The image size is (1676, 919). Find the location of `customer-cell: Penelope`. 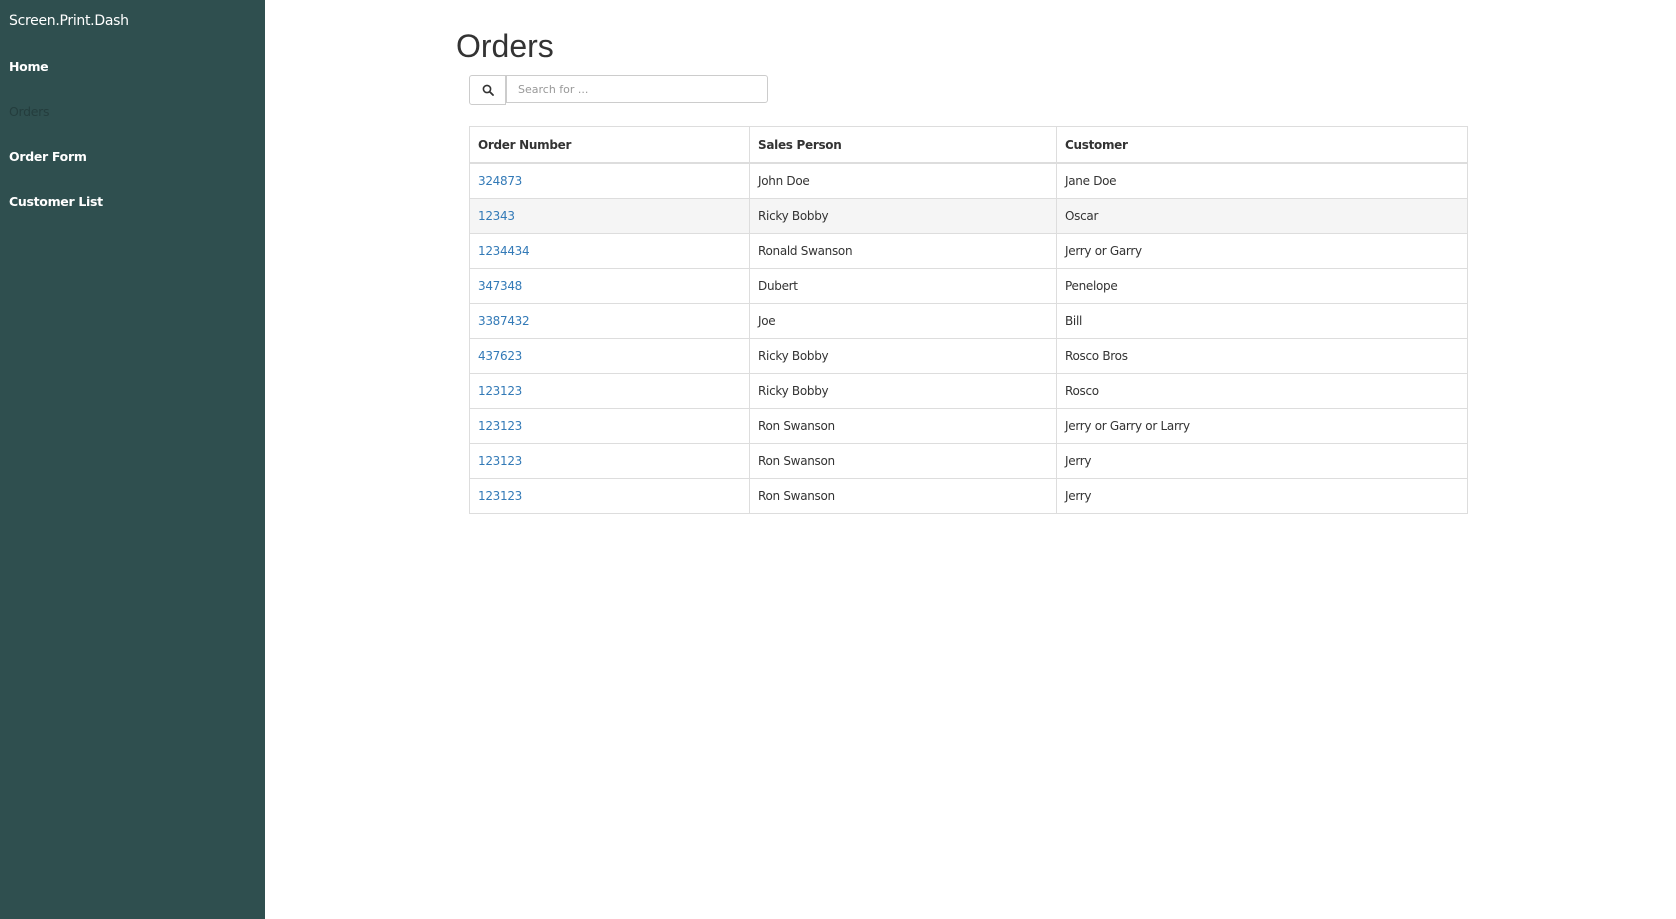

customer-cell: Penelope is located at coordinates (1262, 286).